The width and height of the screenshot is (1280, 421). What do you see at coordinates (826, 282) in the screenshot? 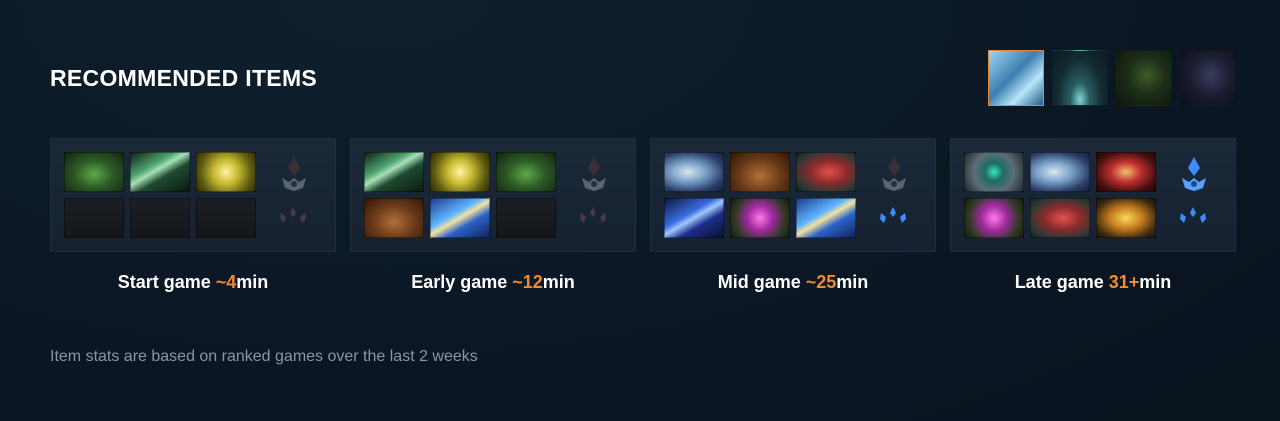
I see `phase-time-value: 25` at bounding box center [826, 282].